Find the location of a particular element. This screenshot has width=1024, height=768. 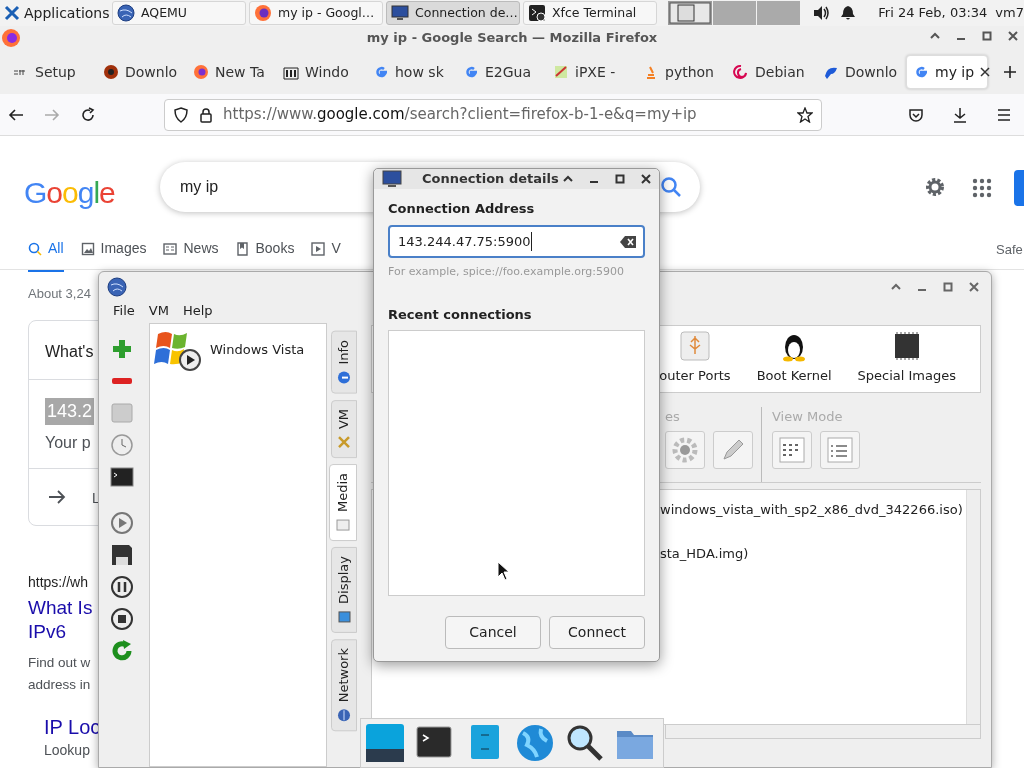

address-bar: https://www.google.com/search?client=firefox-b-1-e&q=my+ip is located at coordinates (493, 114).